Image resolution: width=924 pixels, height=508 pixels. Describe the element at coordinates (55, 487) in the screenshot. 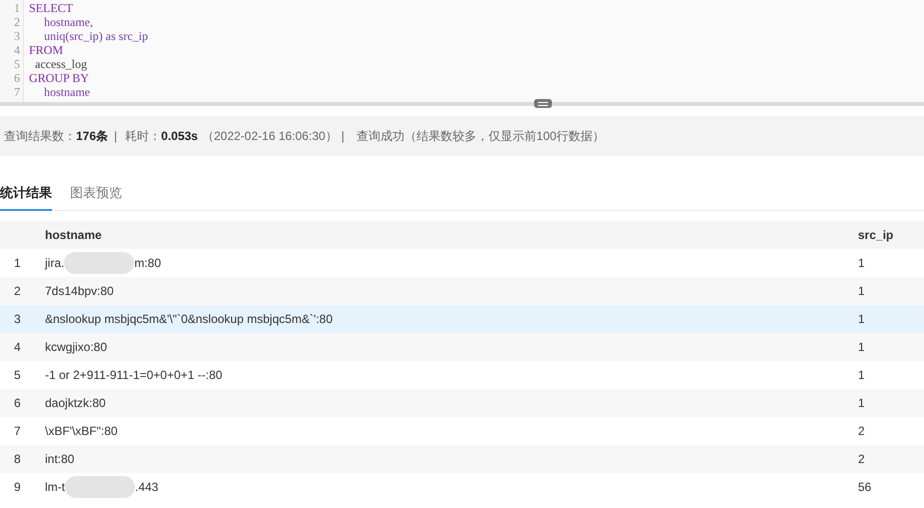

I see `table-cell-text: lm-t` at that location.